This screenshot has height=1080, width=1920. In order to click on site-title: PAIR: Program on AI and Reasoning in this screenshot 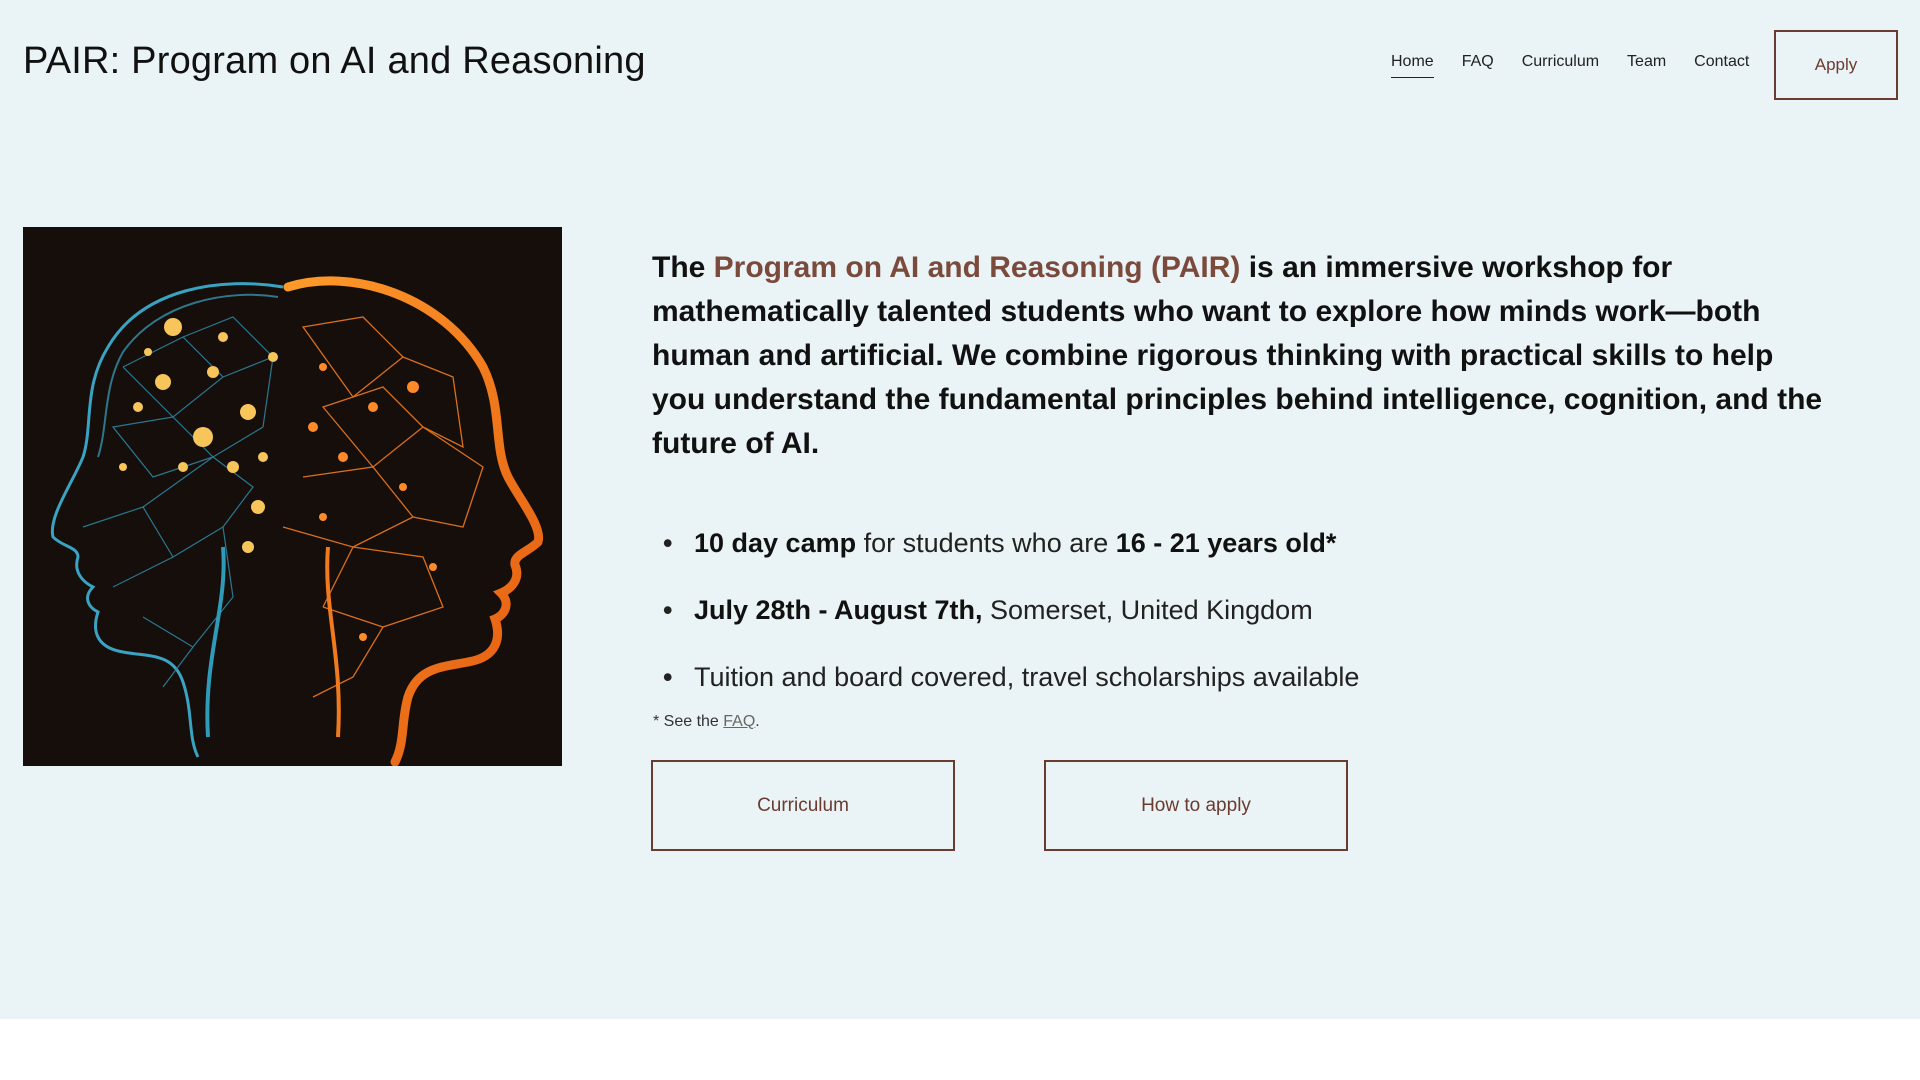, I will do `click(334, 61)`.